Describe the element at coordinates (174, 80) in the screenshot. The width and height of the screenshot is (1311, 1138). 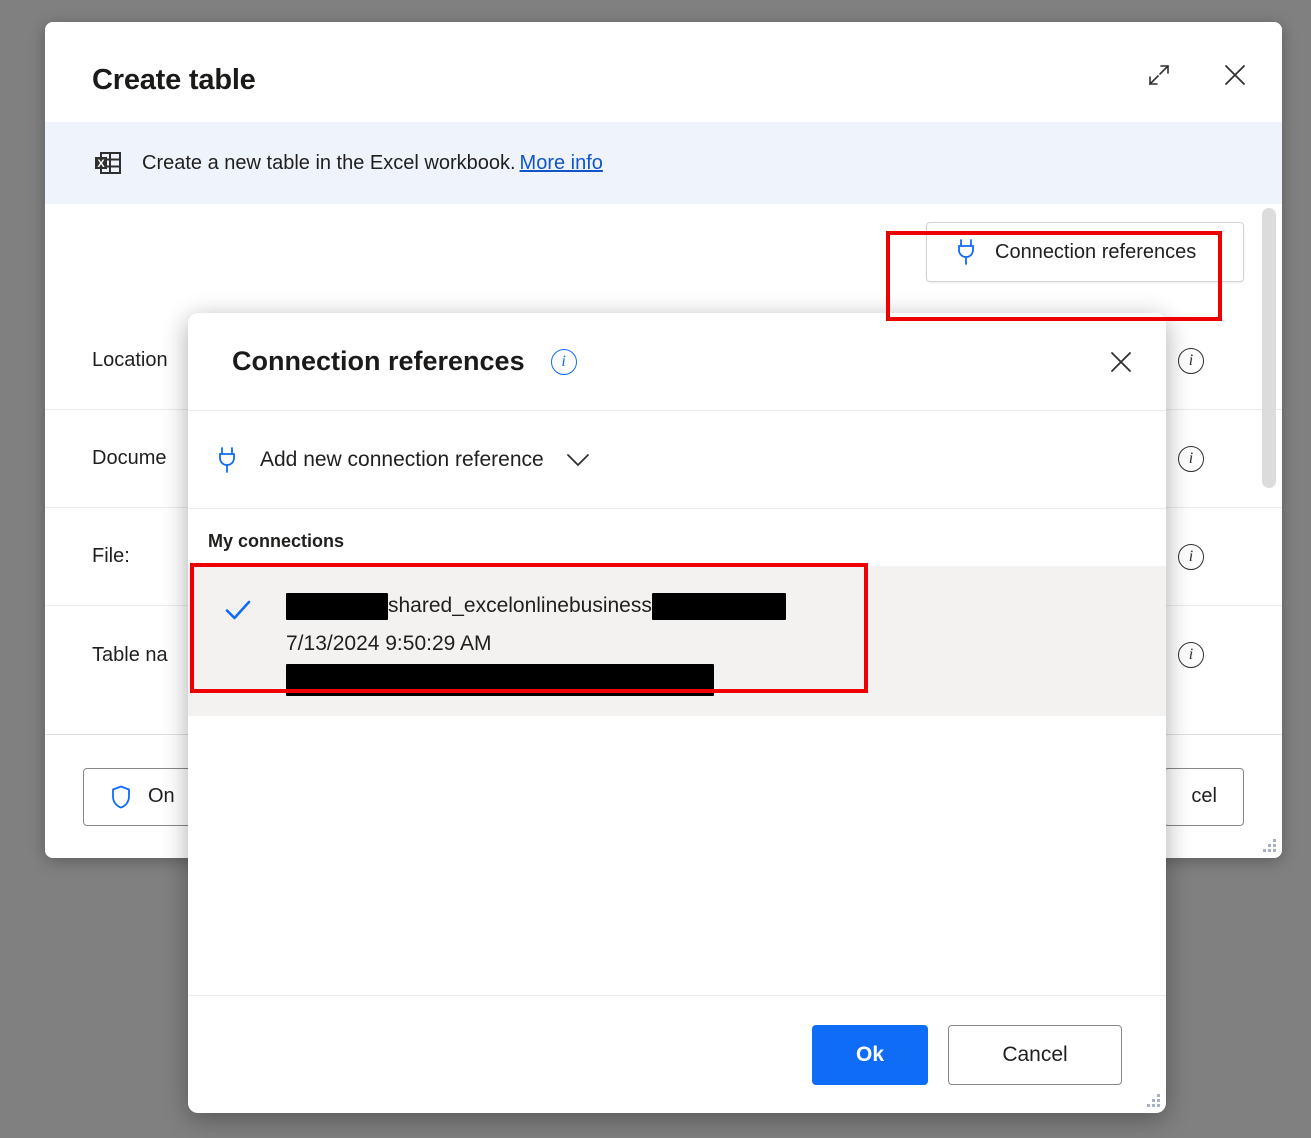
I see `page-title: Create table` at that location.